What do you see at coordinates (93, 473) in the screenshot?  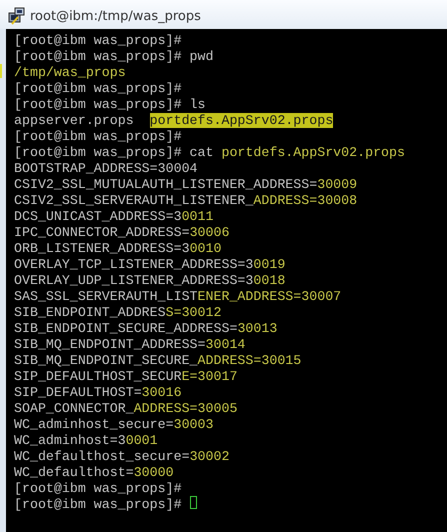 I see `terminal-line: WC_defaulthost=30000` at bounding box center [93, 473].